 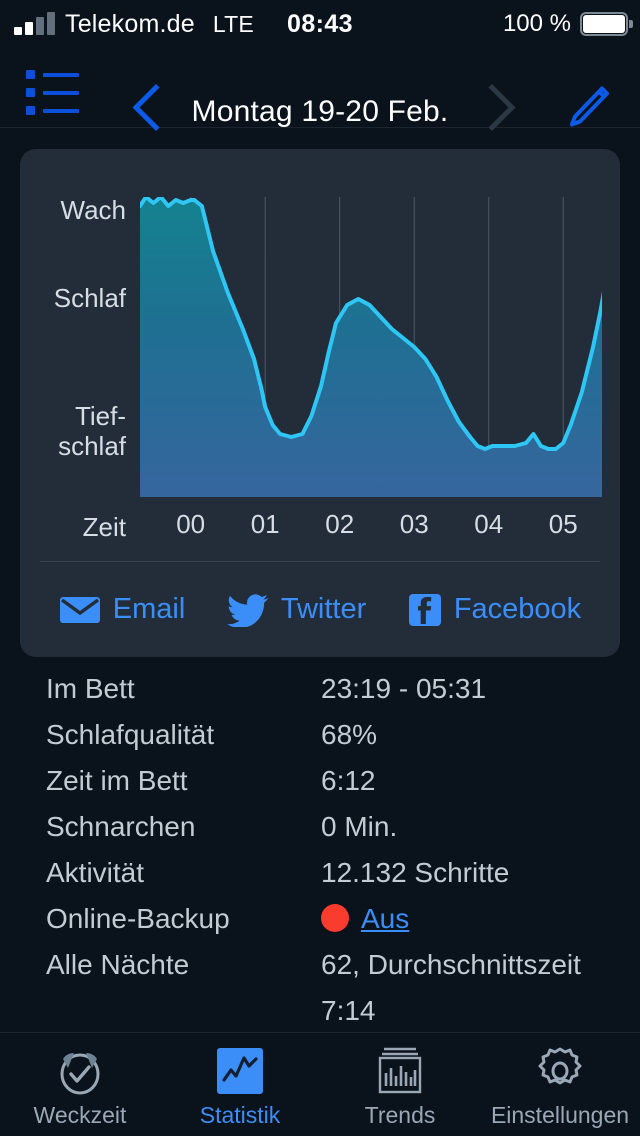 I want to click on x-tick-label: 05, so click(x=563, y=524).